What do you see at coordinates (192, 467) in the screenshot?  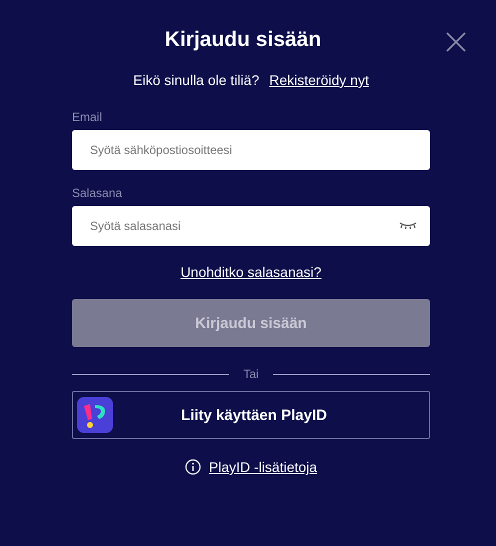 I see `info-icon` at bounding box center [192, 467].